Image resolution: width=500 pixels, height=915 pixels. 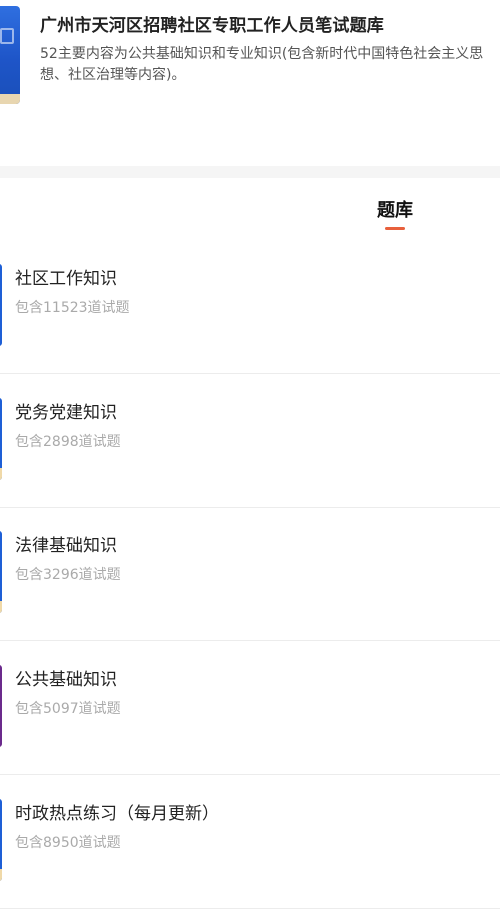 What do you see at coordinates (66, 279) in the screenshot?
I see `category-name: 社区工作知识` at bounding box center [66, 279].